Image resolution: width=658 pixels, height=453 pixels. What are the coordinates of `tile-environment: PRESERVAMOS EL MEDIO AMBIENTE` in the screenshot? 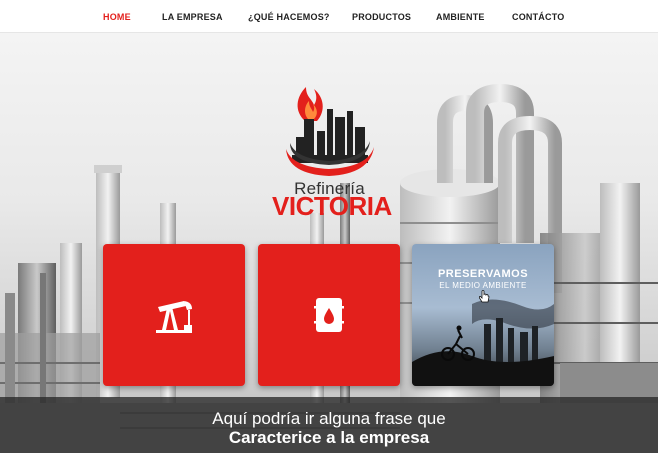 It's located at (483, 315).